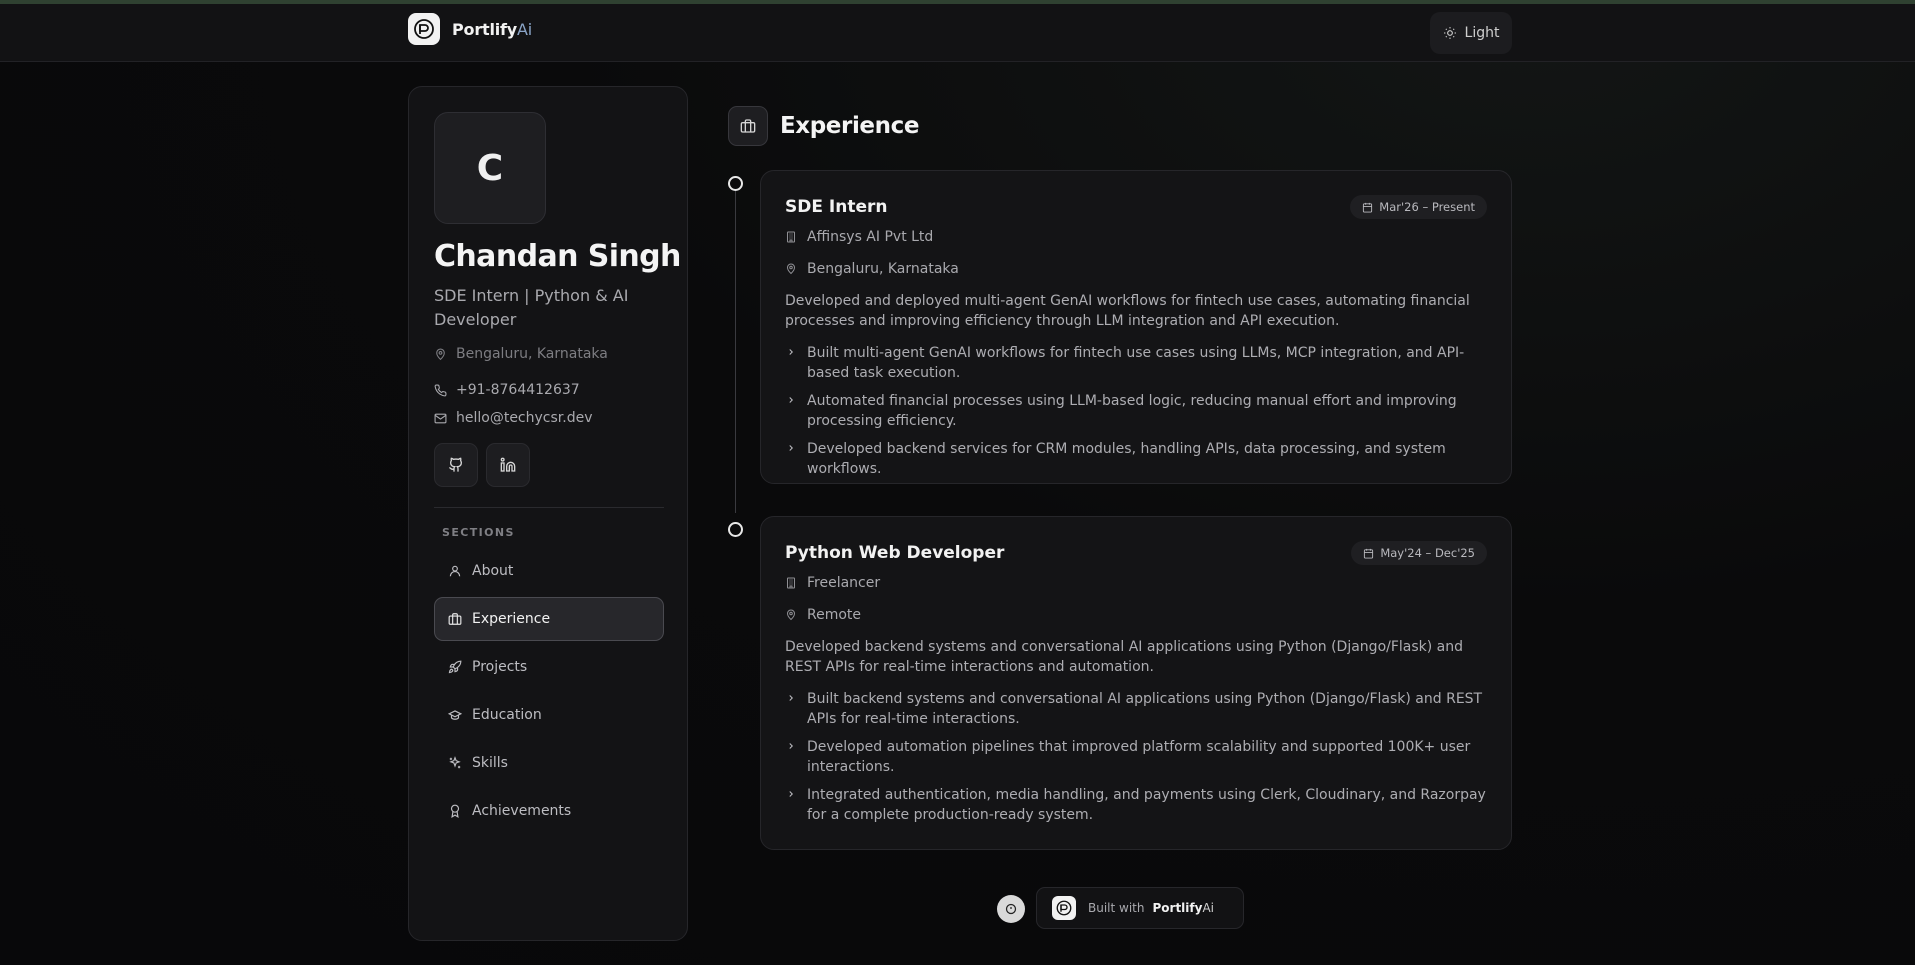  I want to click on location-row: Remote, so click(823, 615).